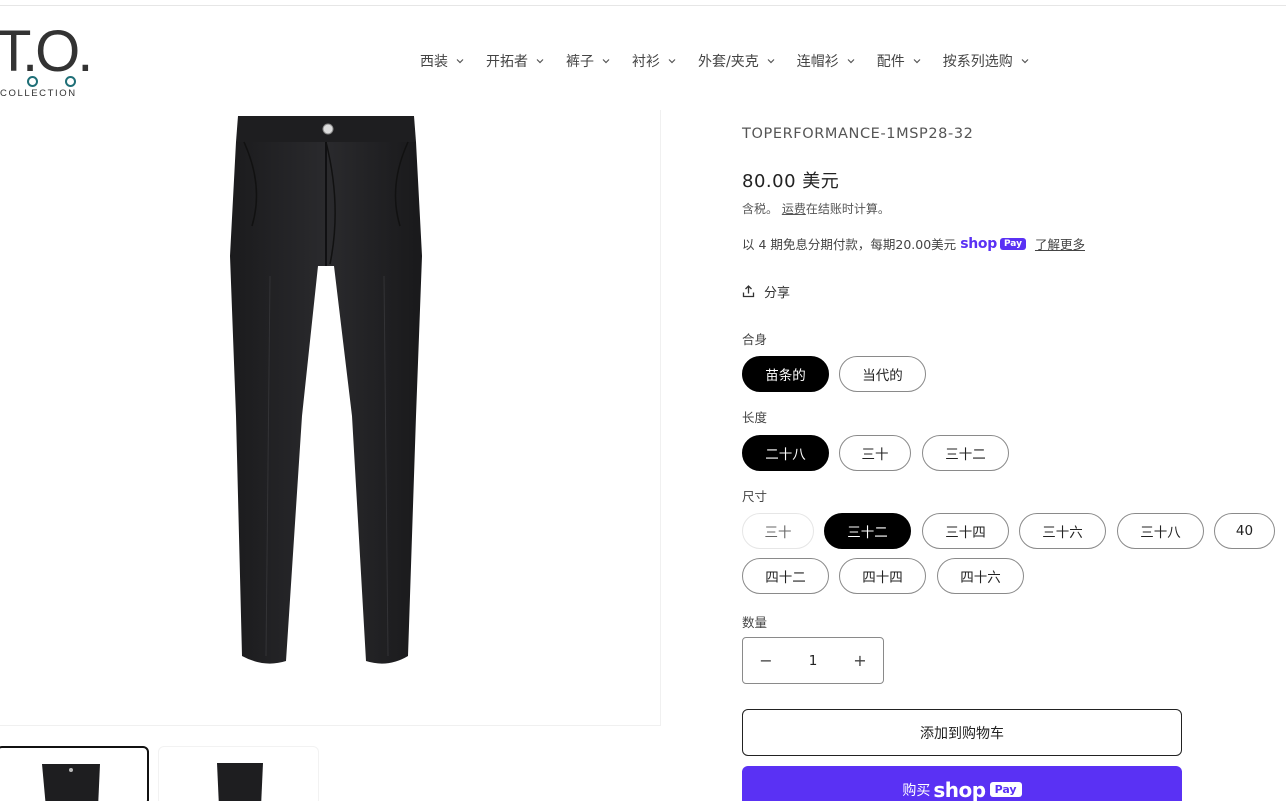 This screenshot has width=1286, height=801. Describe the element at coordinates (882, 374) in the screenshot. I see `fit-option-contemporary: 当代的` at that location.